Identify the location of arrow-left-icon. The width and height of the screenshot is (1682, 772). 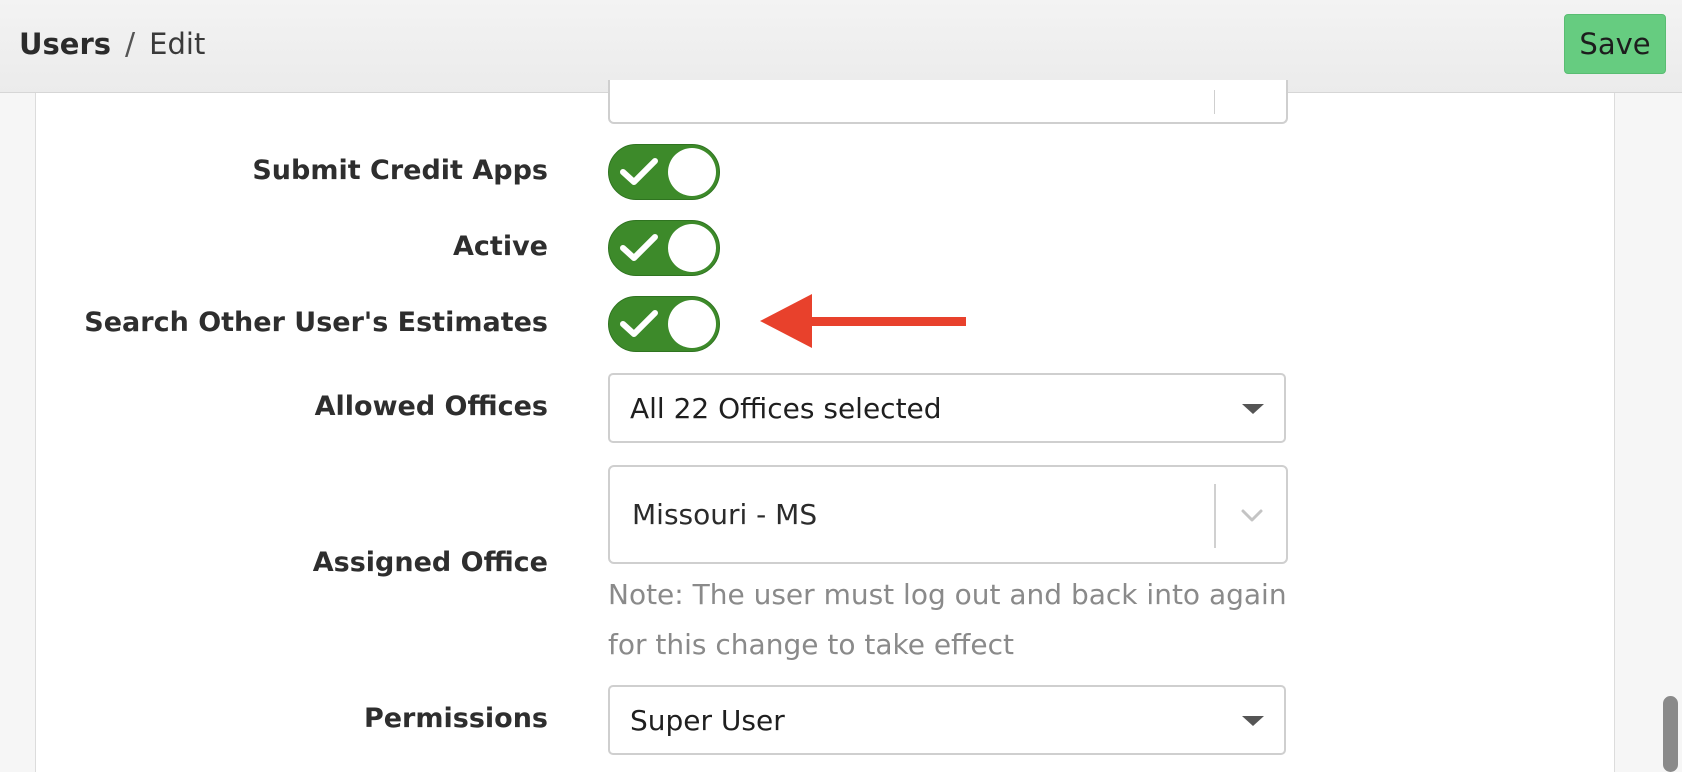
(863, 321).